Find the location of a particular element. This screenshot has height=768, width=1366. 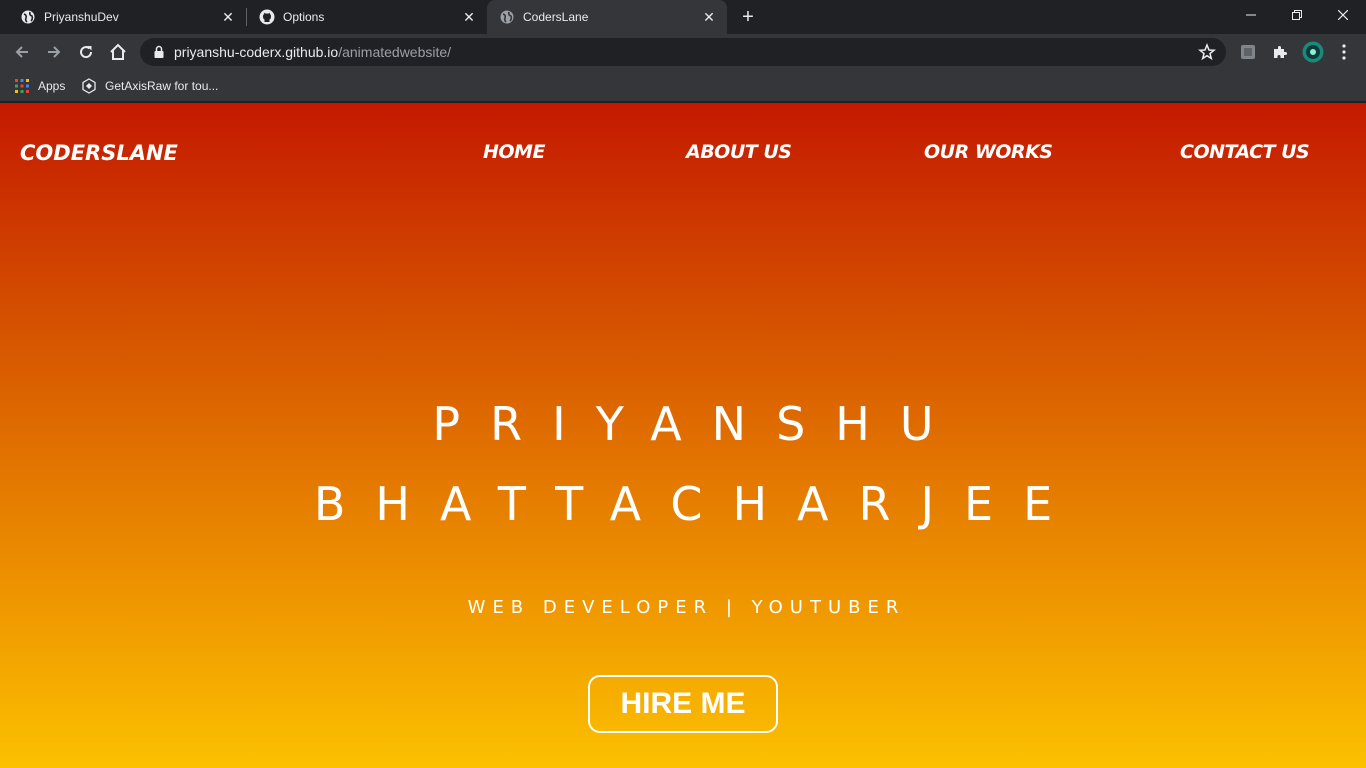

extension-icon is located at coordinates (1248, 52).